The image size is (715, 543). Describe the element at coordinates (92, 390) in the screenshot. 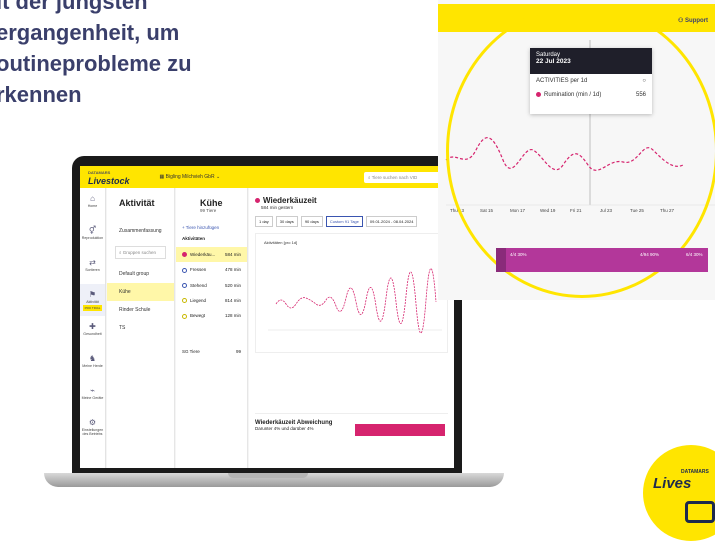

I see `devices-icon: ⌁` at that location.